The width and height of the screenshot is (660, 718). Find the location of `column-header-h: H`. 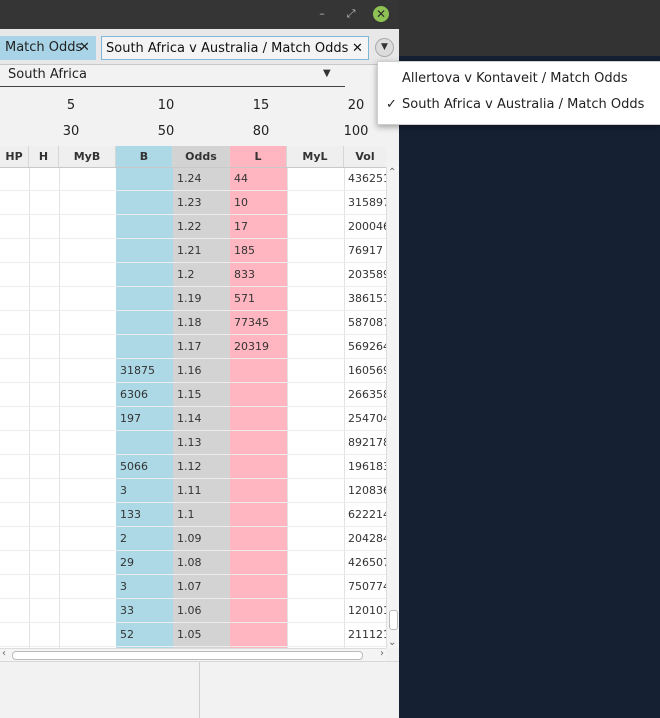

column-header-h: H is located at coordinates (44, 156).